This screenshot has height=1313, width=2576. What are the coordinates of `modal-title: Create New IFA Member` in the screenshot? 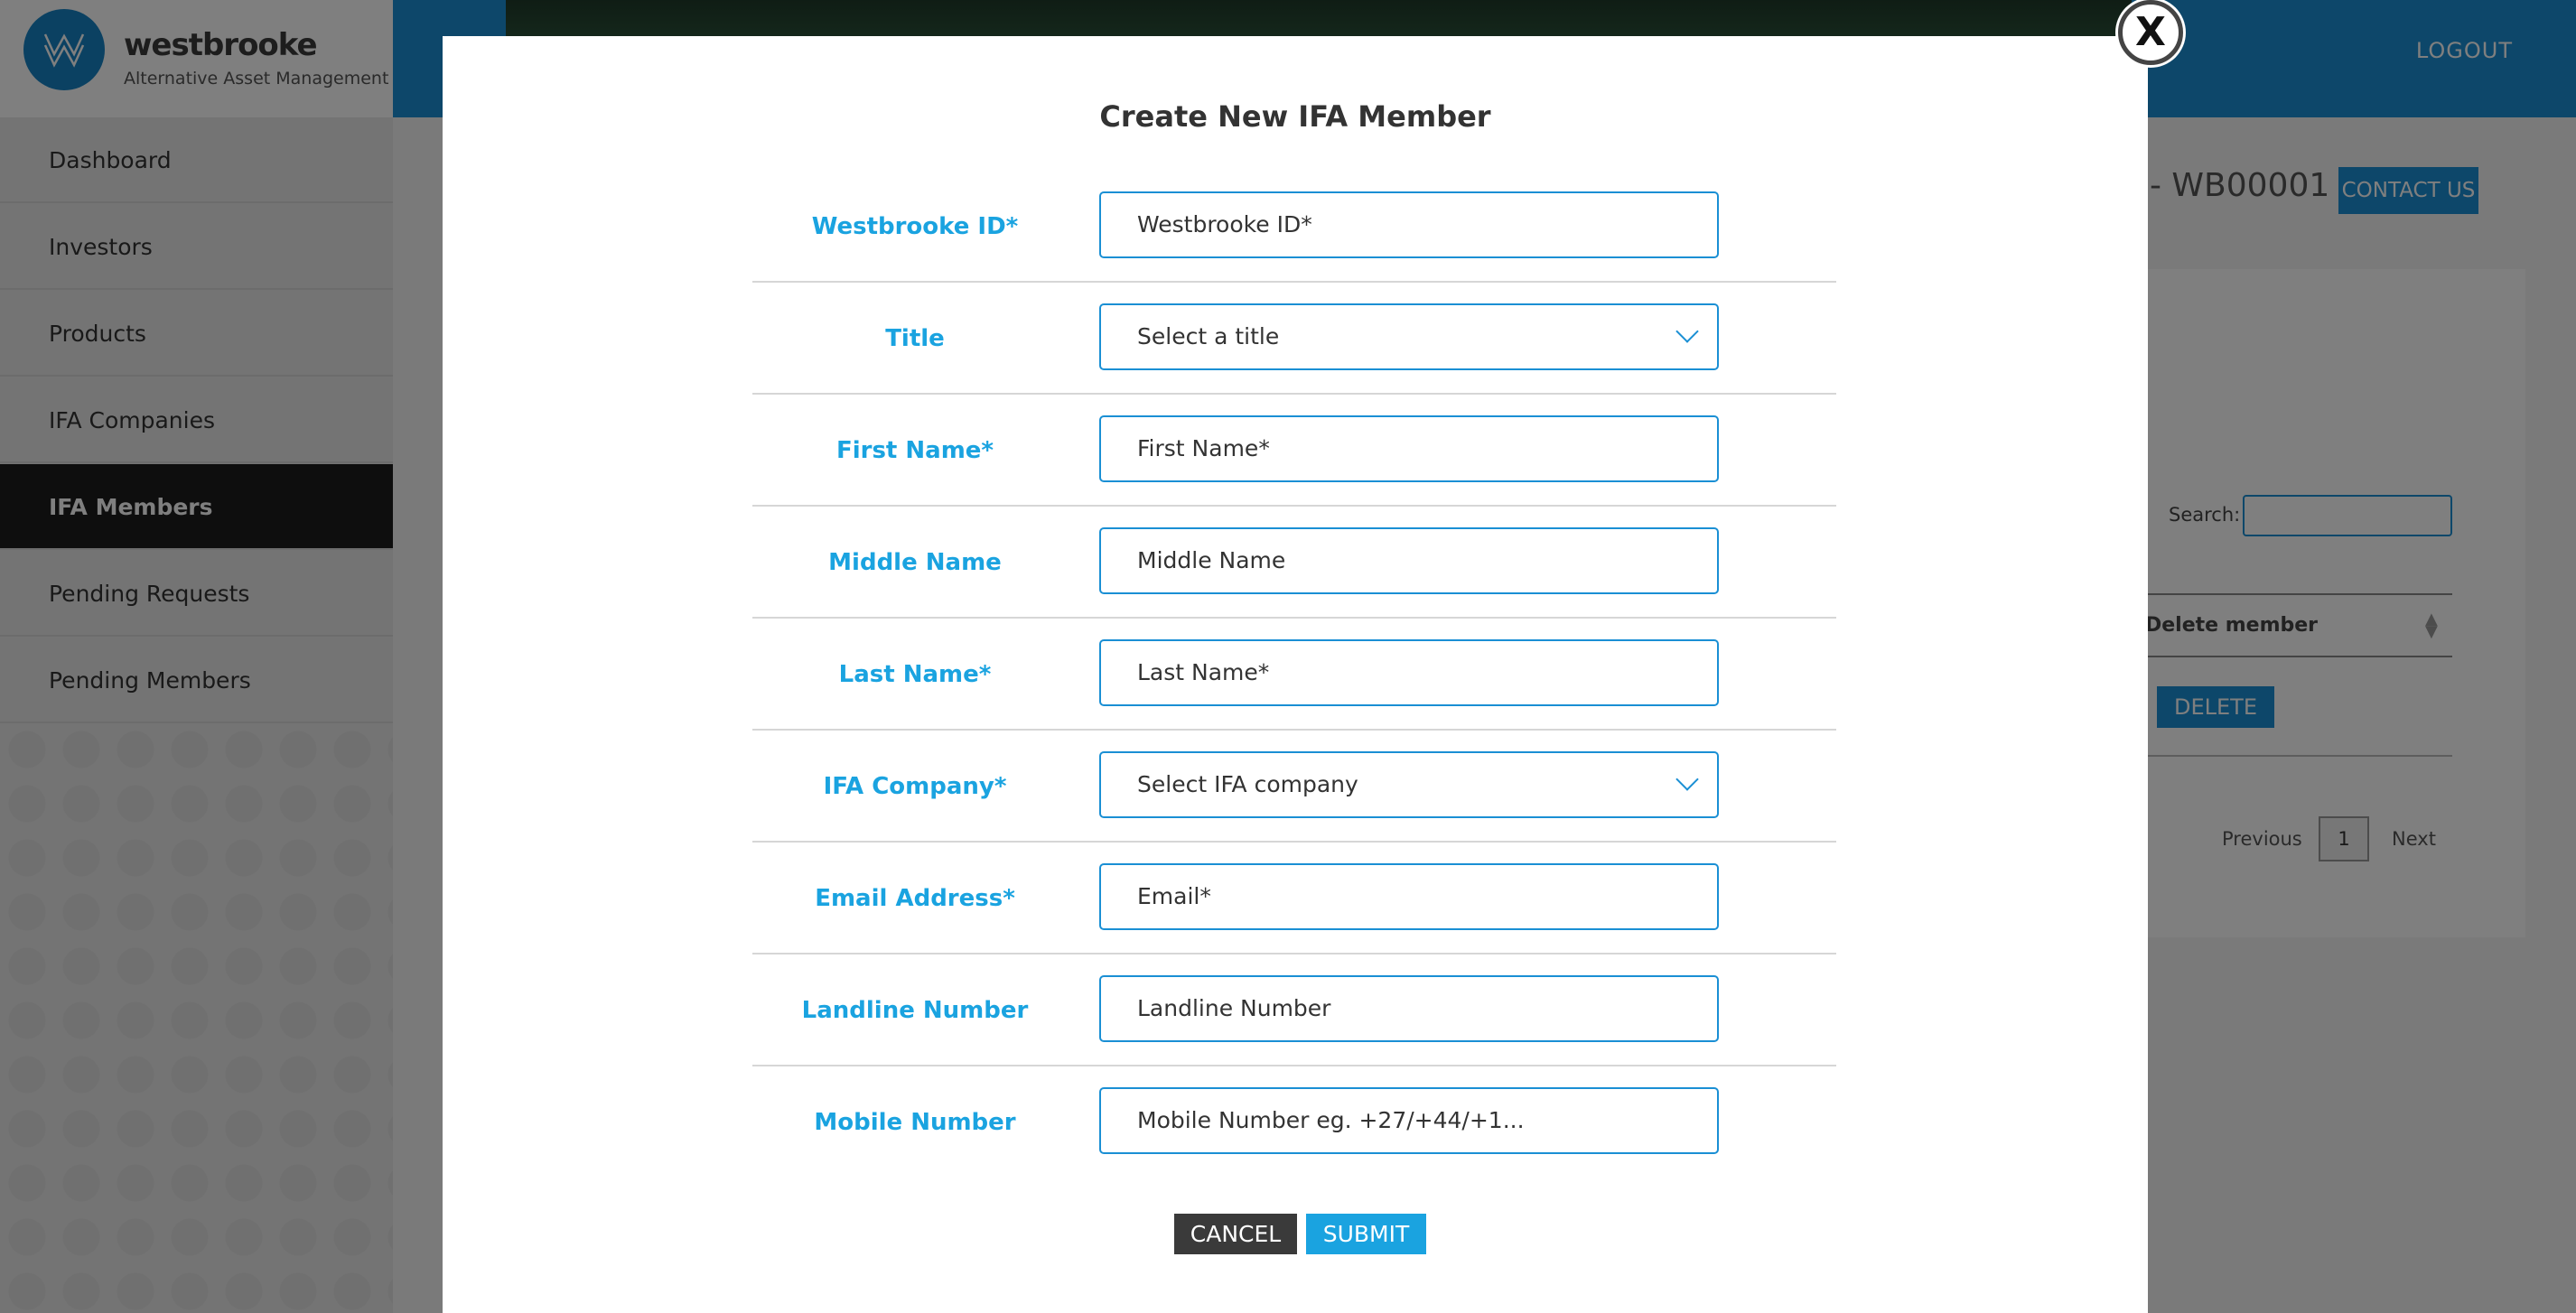 It's located at (1295, 116).